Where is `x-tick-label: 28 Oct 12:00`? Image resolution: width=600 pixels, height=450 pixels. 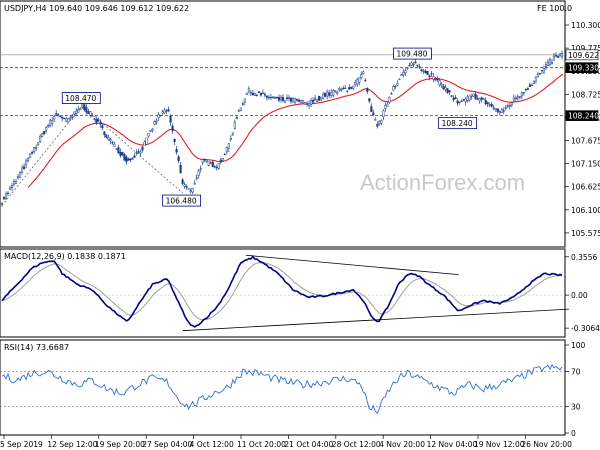 x-tick-label: 28 Oct 12:00 is located at coordinates (356, 444).